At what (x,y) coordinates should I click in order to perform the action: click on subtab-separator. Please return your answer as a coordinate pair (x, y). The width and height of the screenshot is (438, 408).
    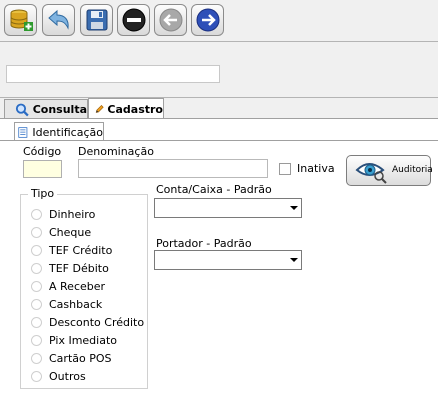
    Looking at the image, I should click on (219, 140).